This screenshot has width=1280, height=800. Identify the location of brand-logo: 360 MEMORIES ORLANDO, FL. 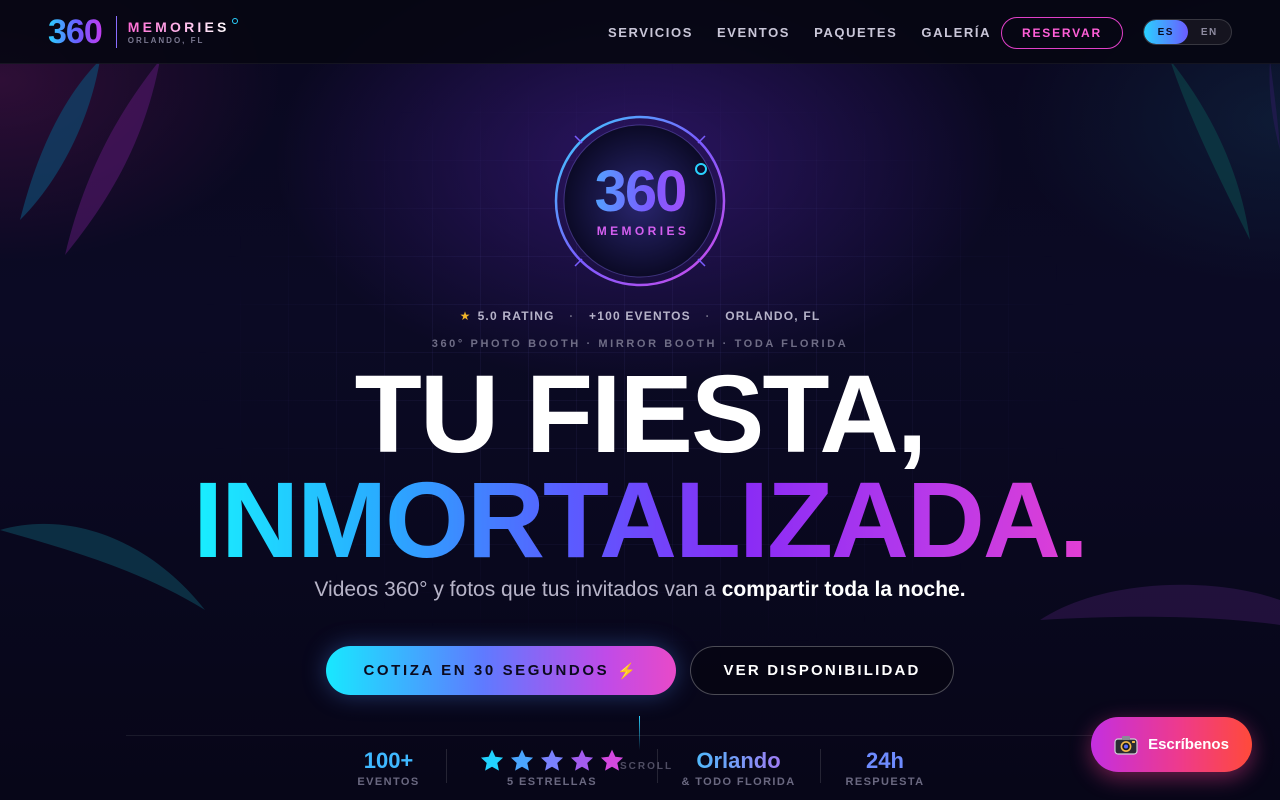
(143, 32).